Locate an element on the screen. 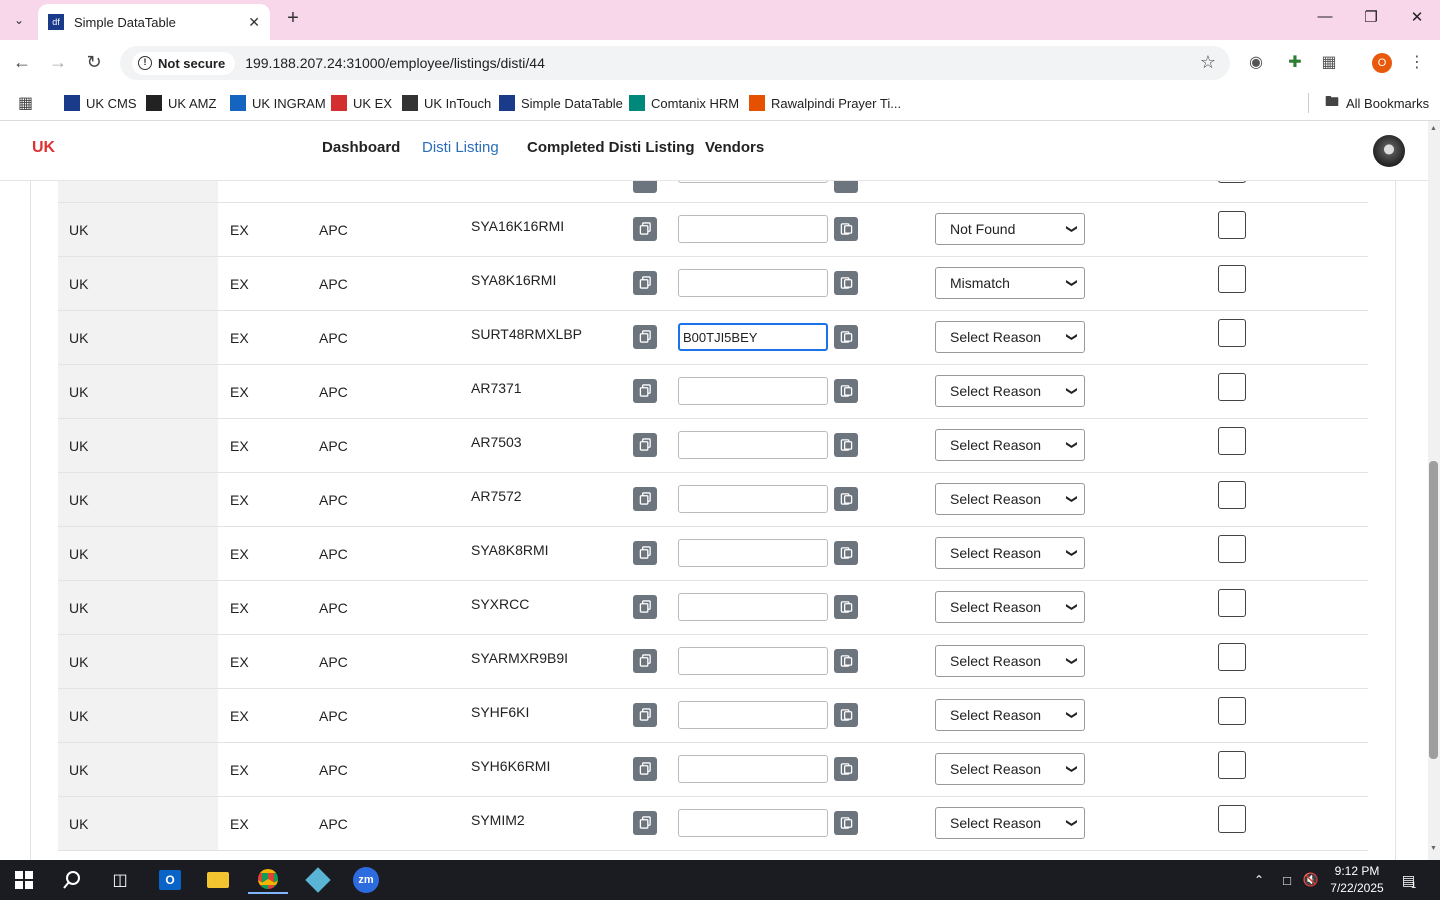 This screenshot has width=1440, height=900. scroll-down-icon: ▼ is located at coordinates (1433, 848).